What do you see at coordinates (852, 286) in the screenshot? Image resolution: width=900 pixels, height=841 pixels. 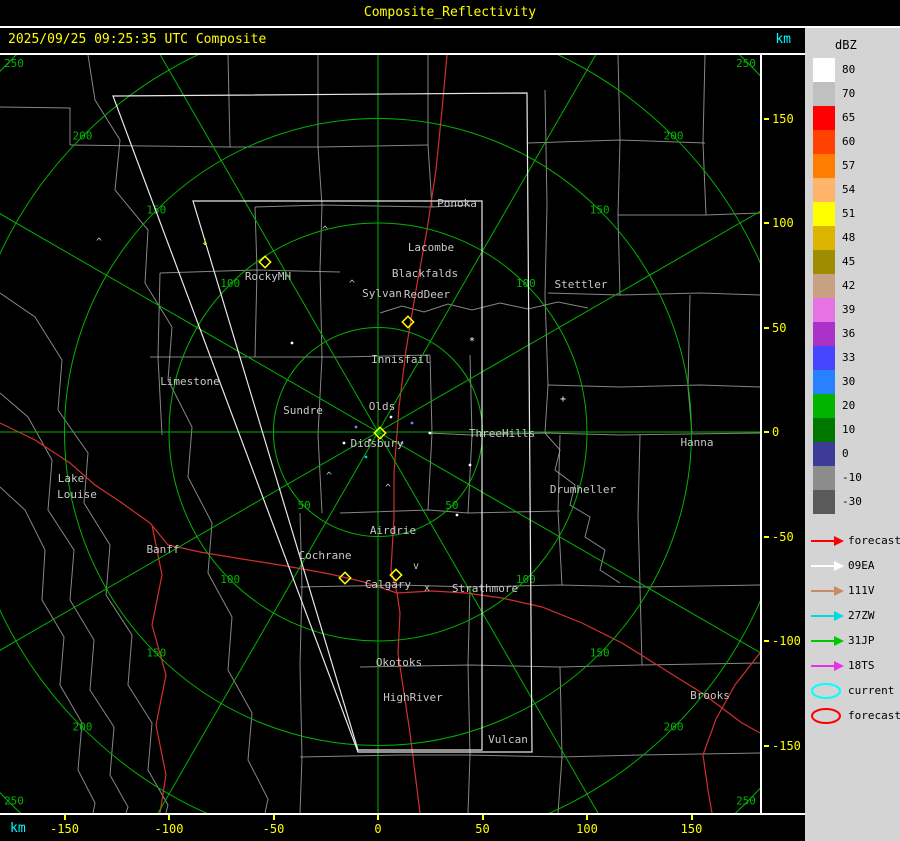 I see `dbz-scale-row-42: 42` at bounding box center [852, 286].